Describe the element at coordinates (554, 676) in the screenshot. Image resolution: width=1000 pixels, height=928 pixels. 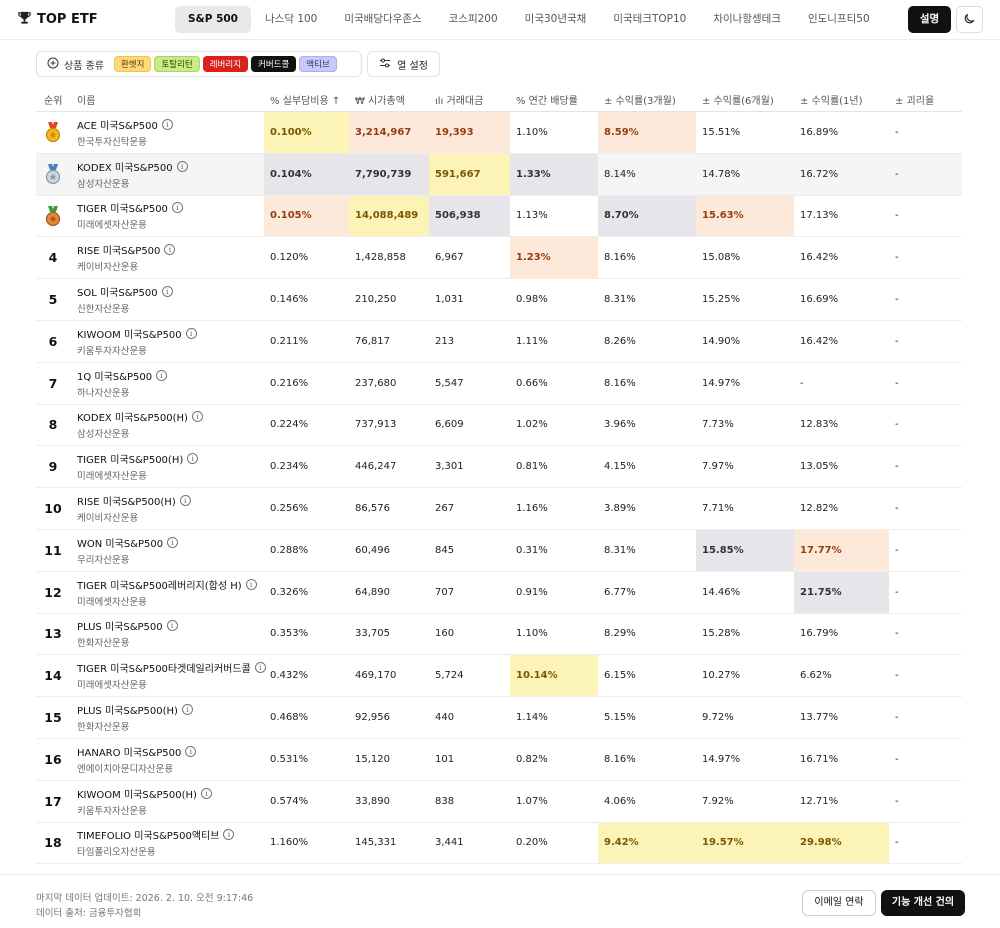
I see `cell-dividend: 10.14%` at that location.